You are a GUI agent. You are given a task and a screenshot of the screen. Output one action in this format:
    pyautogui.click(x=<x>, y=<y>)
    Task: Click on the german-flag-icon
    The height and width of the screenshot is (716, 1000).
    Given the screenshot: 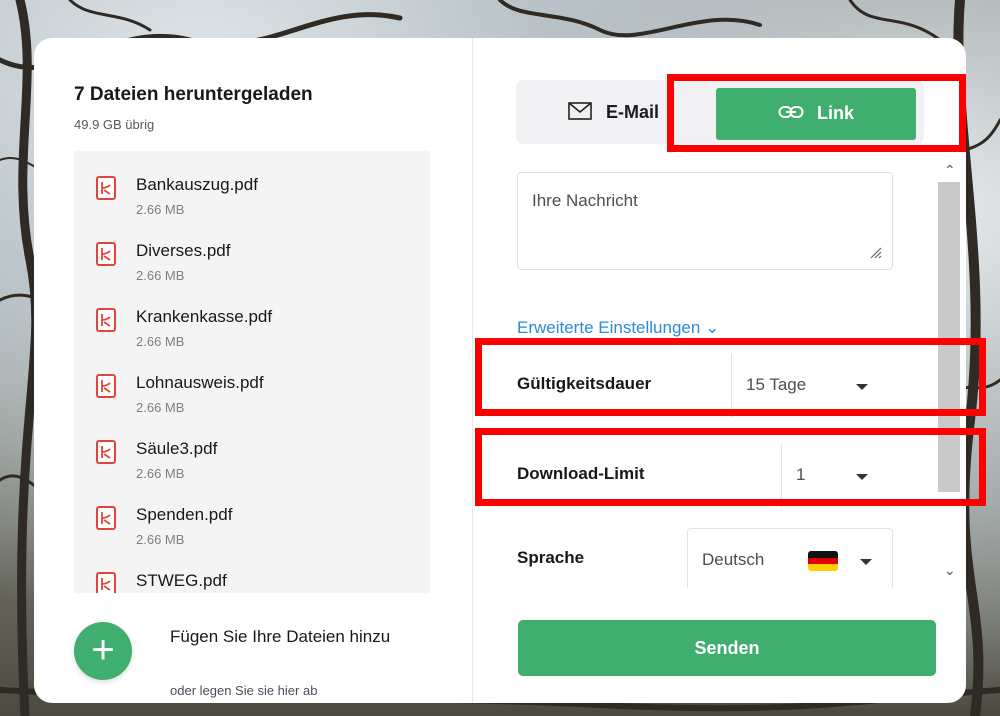 What is the action you would take?
    pyautogui.click(x=823, y=561)
    